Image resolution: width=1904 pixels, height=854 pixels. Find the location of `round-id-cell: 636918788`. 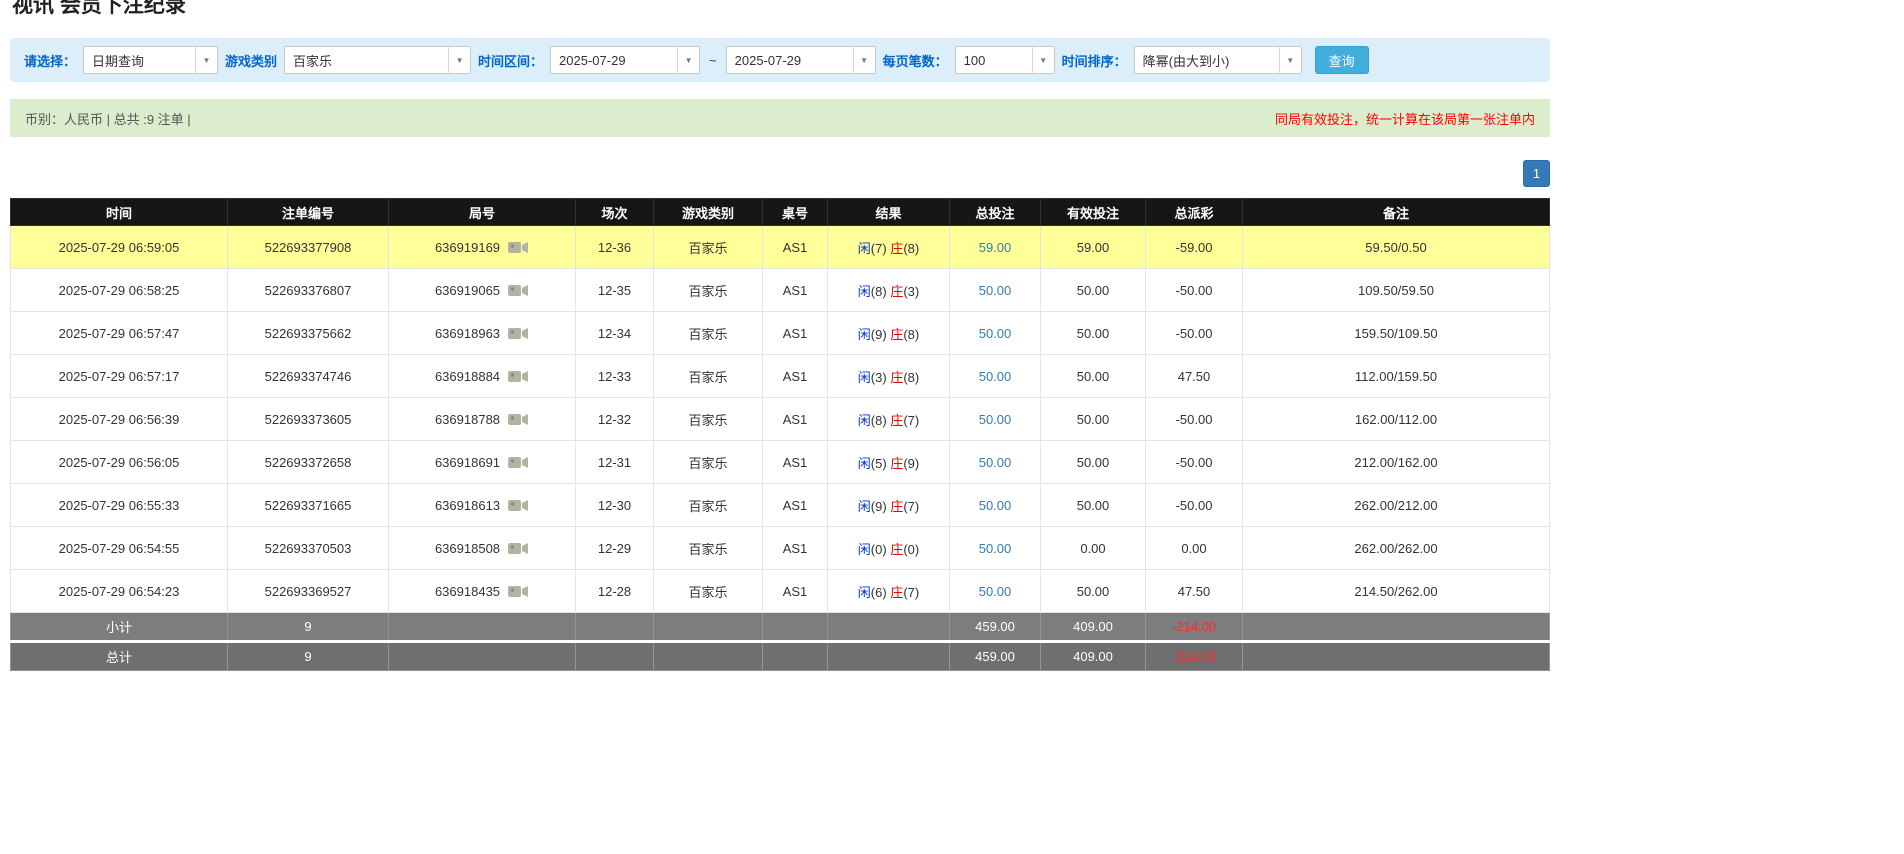

round-id-cell: 636918788 is located at coordinates (482, 419).